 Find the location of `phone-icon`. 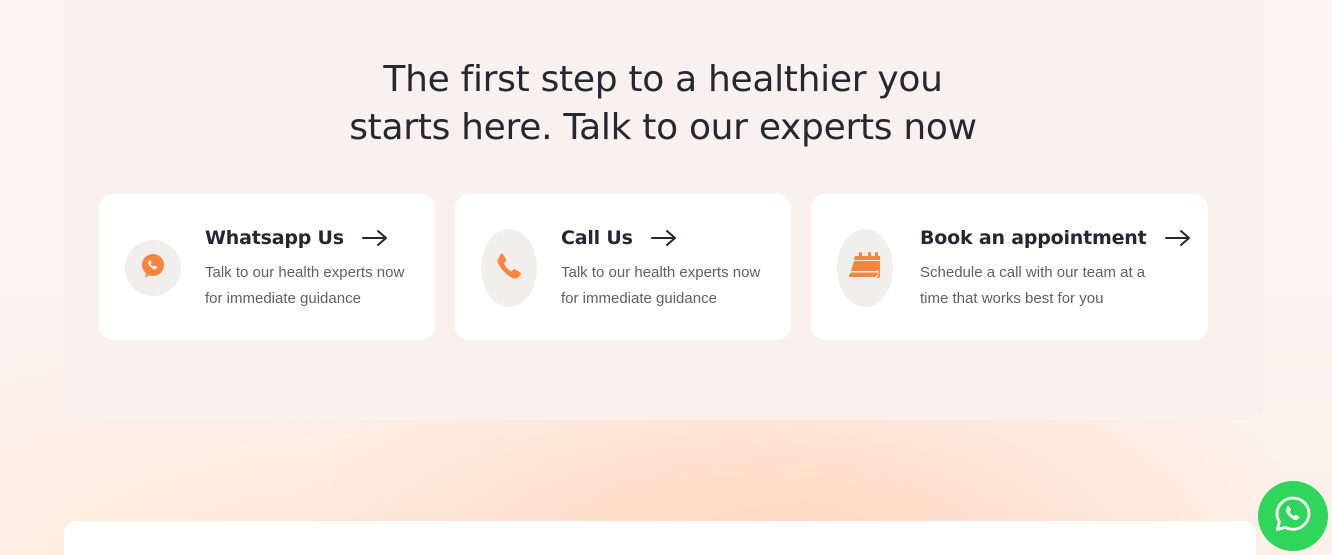

phone-icon is located at coordinates (509, 268).